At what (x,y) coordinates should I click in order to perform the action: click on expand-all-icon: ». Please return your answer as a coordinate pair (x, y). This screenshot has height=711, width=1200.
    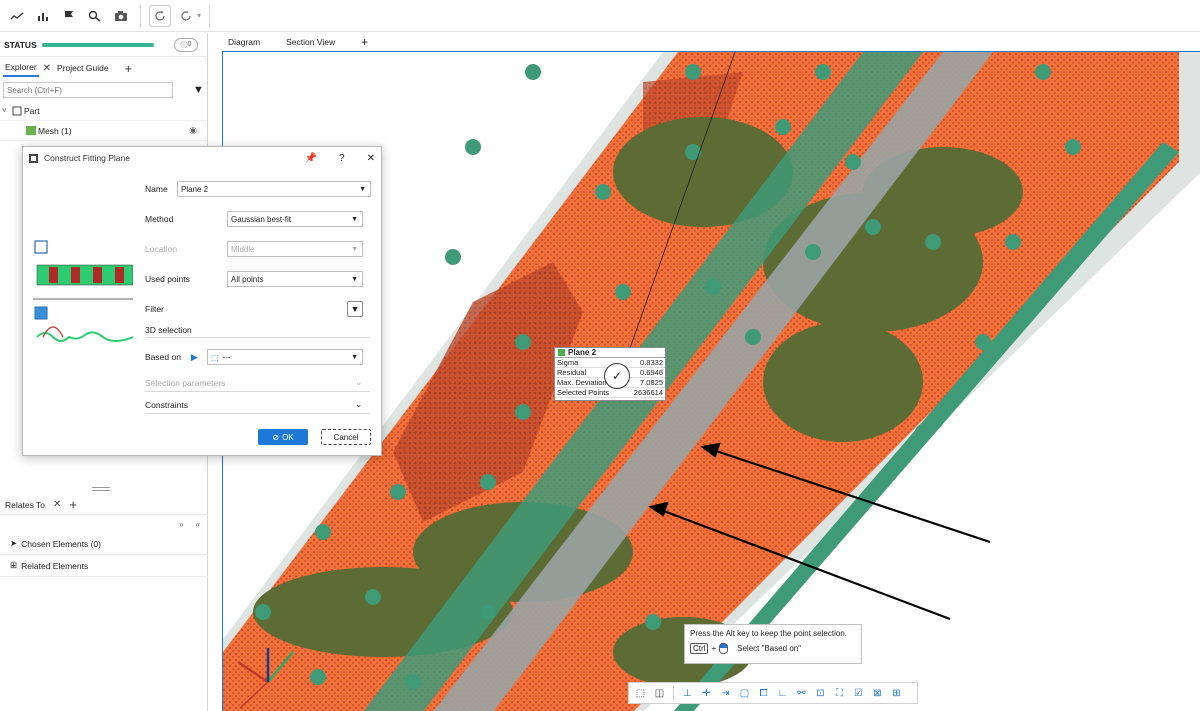
    Looking at the image, I should click on (181, 524).